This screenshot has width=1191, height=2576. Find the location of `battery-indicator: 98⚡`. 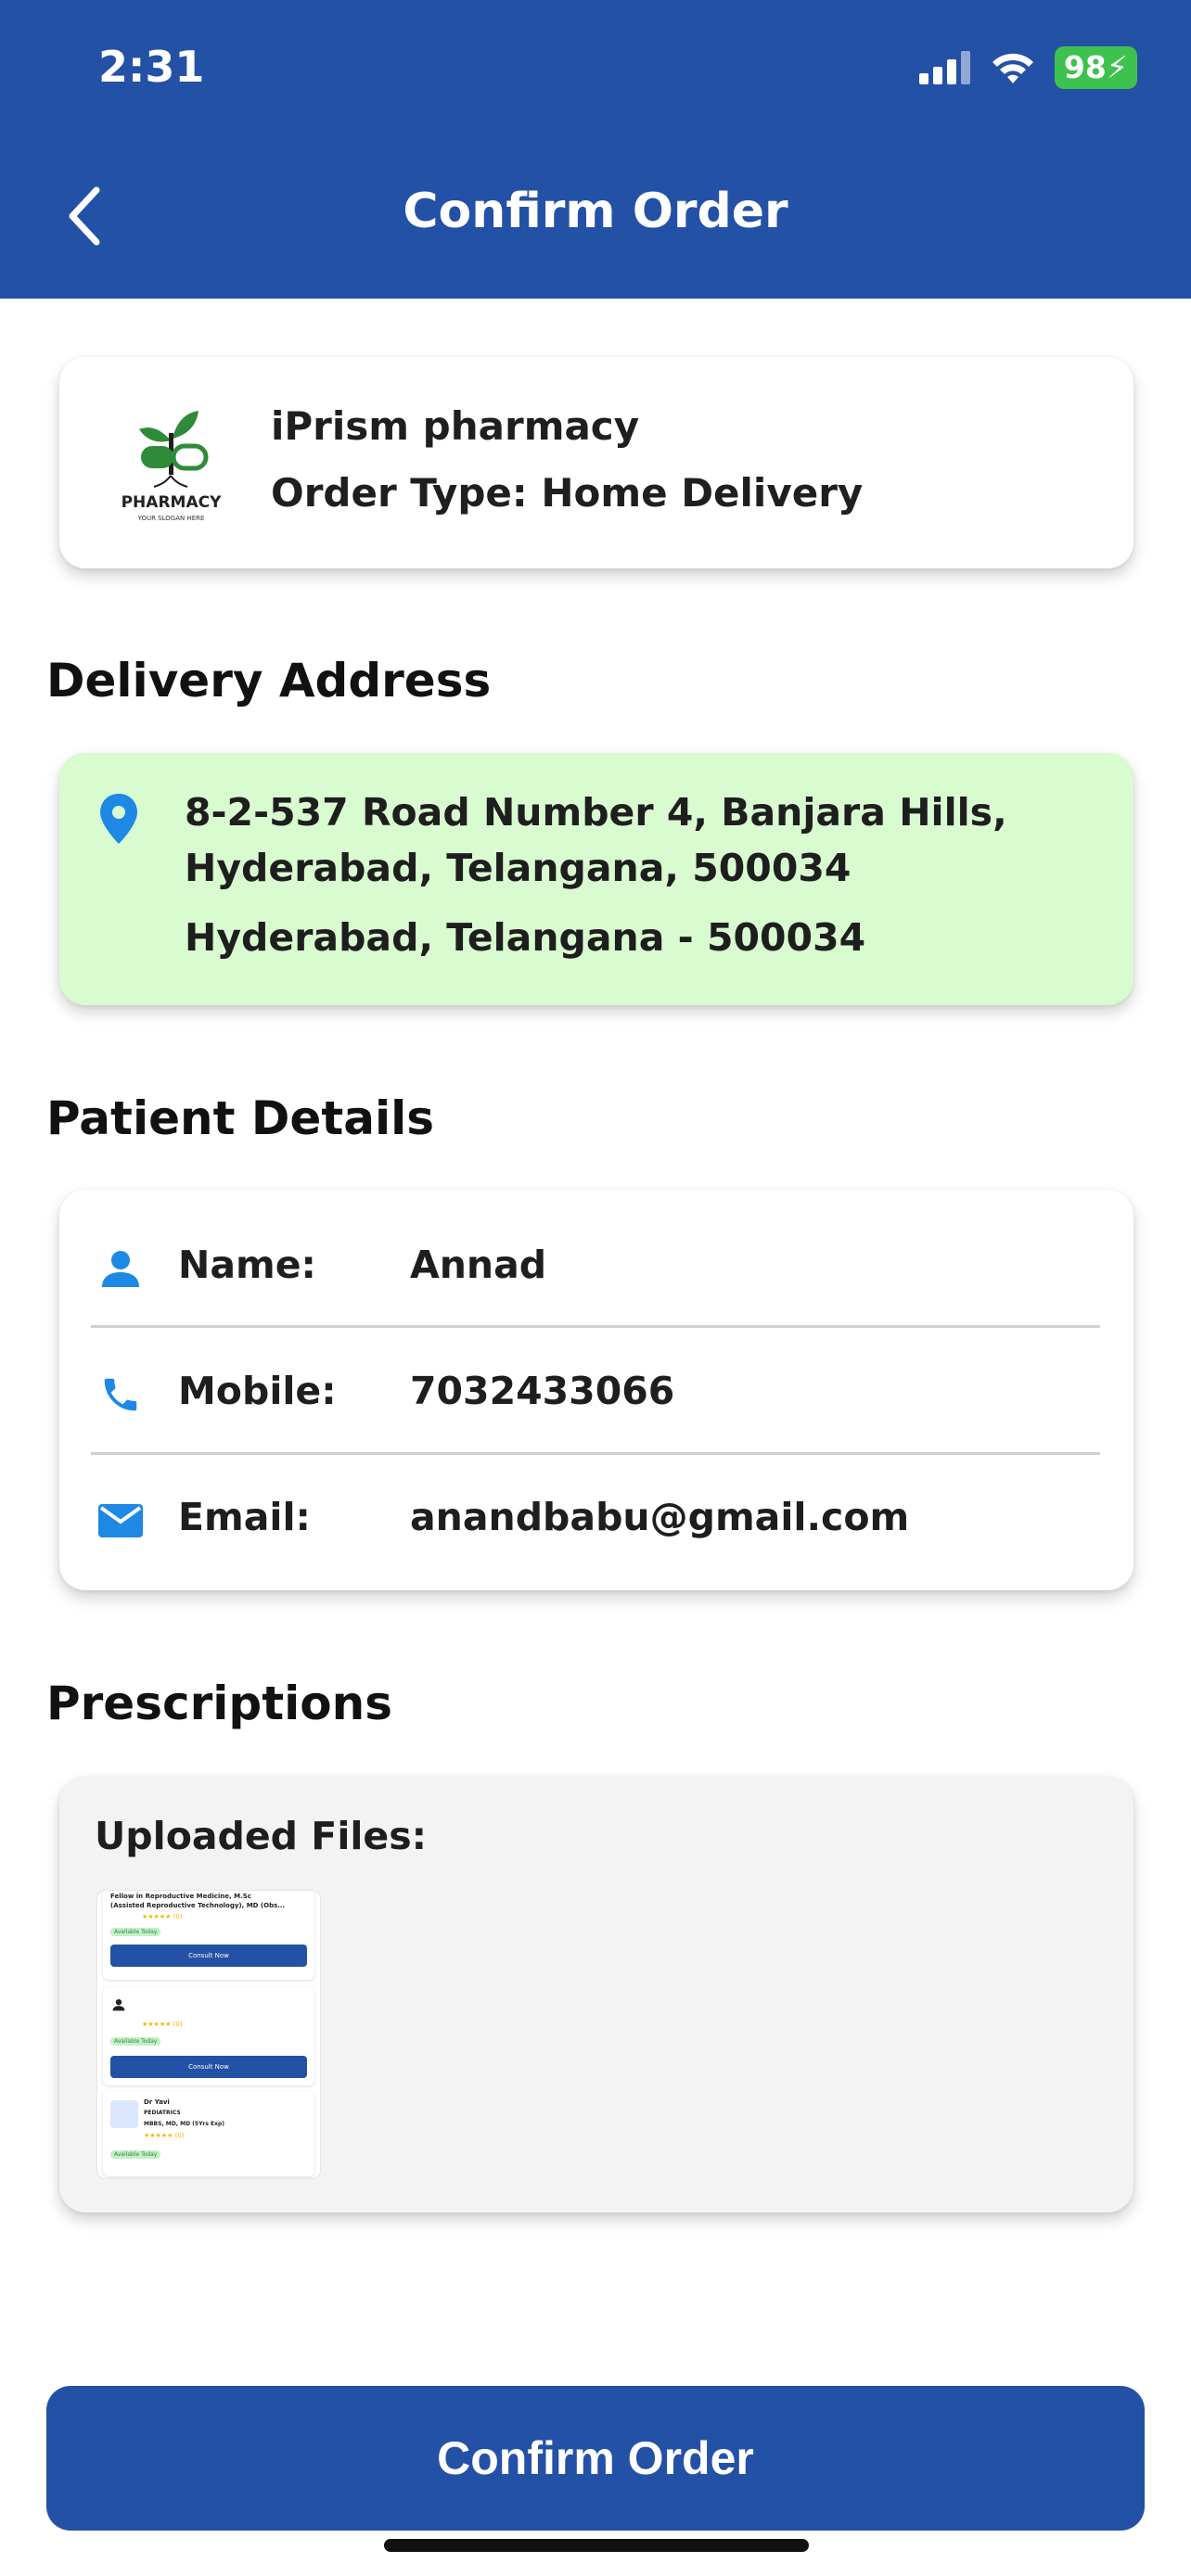

battery-indicator: 98⚡ is located at coordinates (1095, 67).